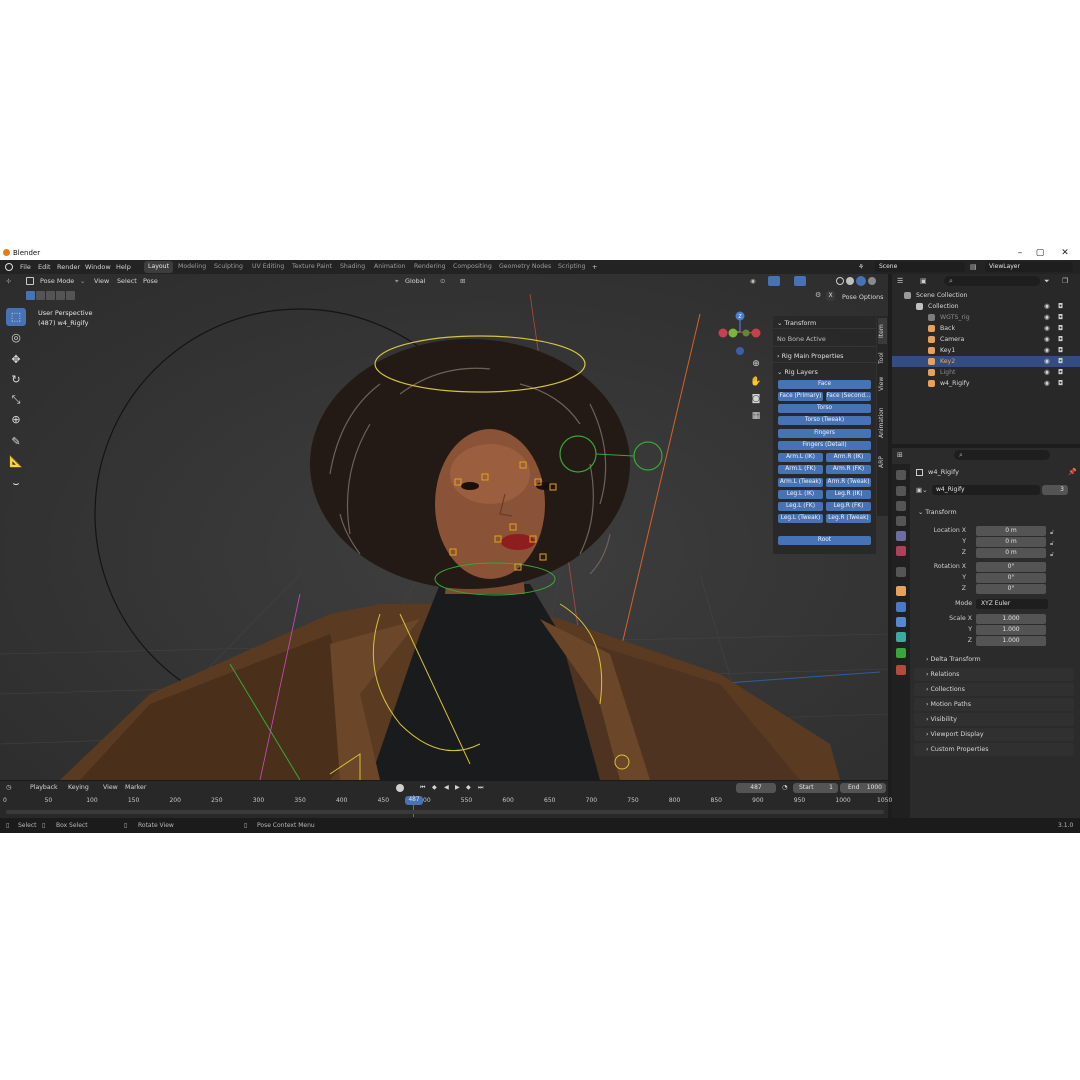 The width and height of the screenshot is (1080, 1080). I want to click on outliner-search-icon: ⌕, so click(992, 281).